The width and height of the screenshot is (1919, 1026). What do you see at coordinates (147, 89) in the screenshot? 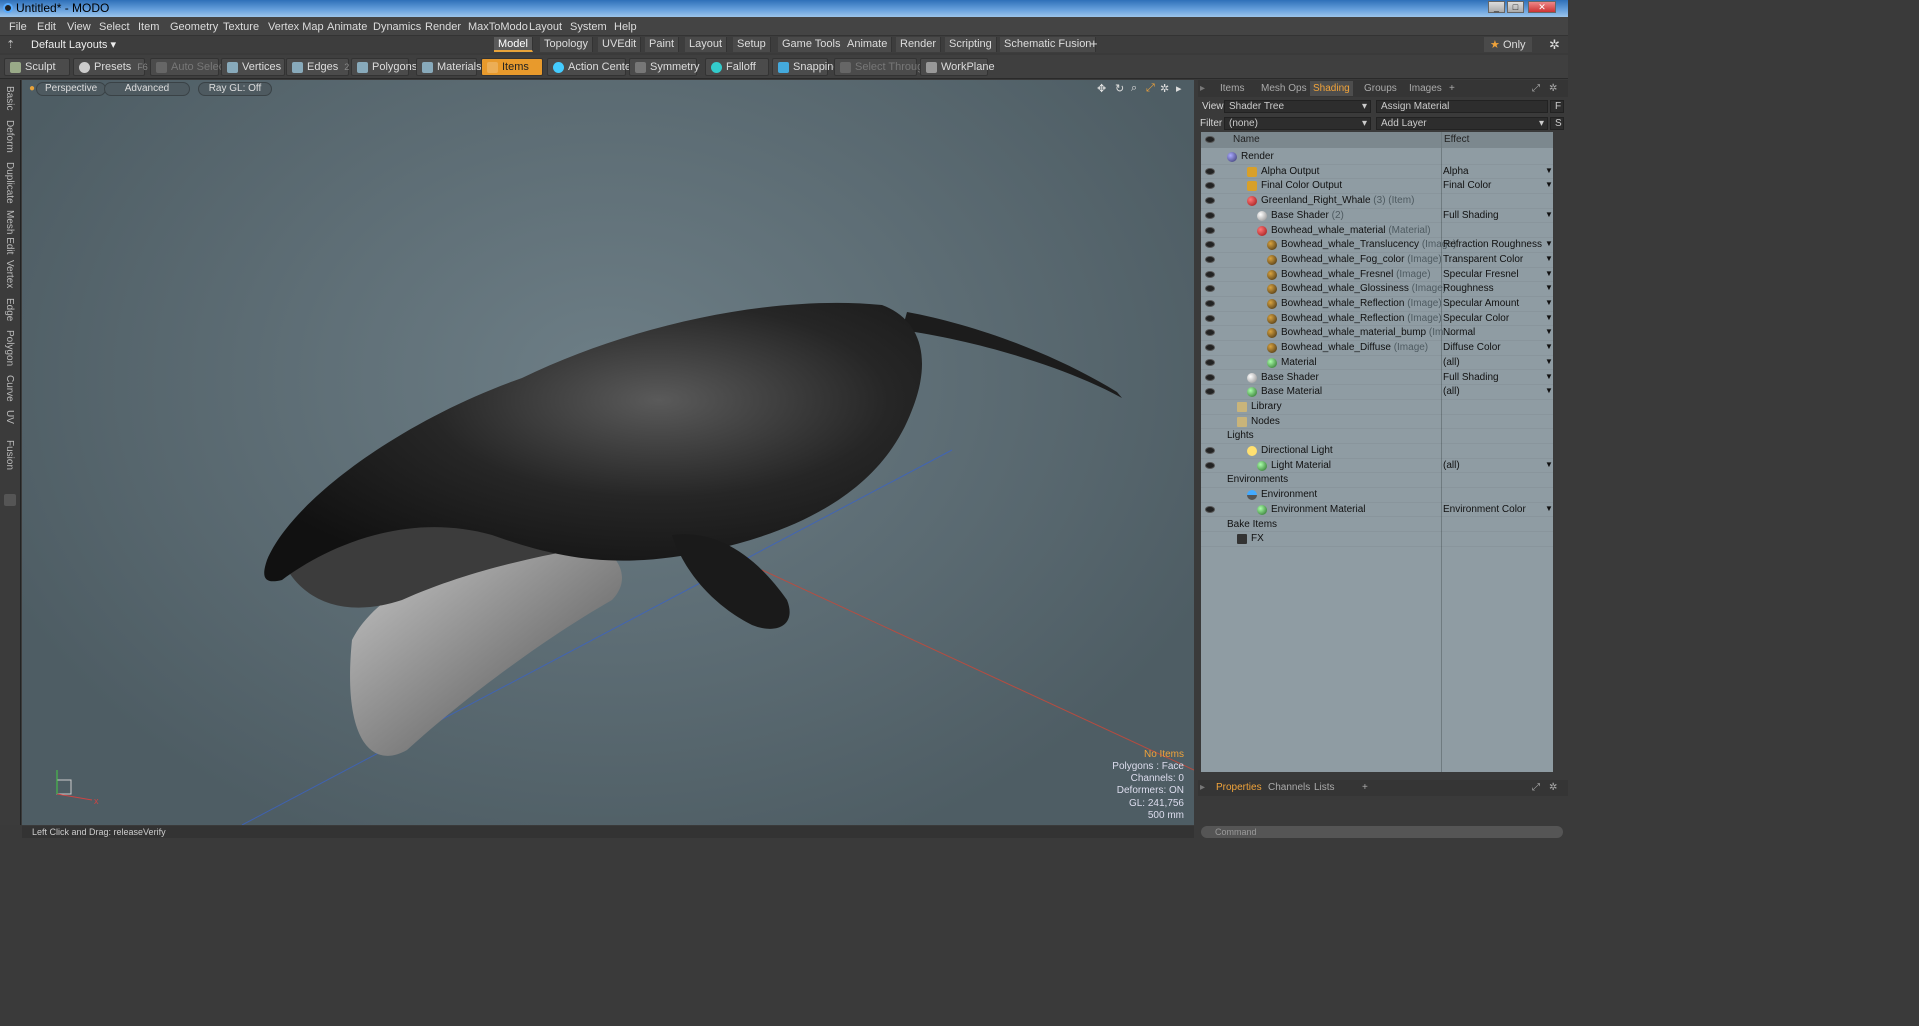
I see `advanced-dropdown: Advanced` at bounding box center [147, 89].